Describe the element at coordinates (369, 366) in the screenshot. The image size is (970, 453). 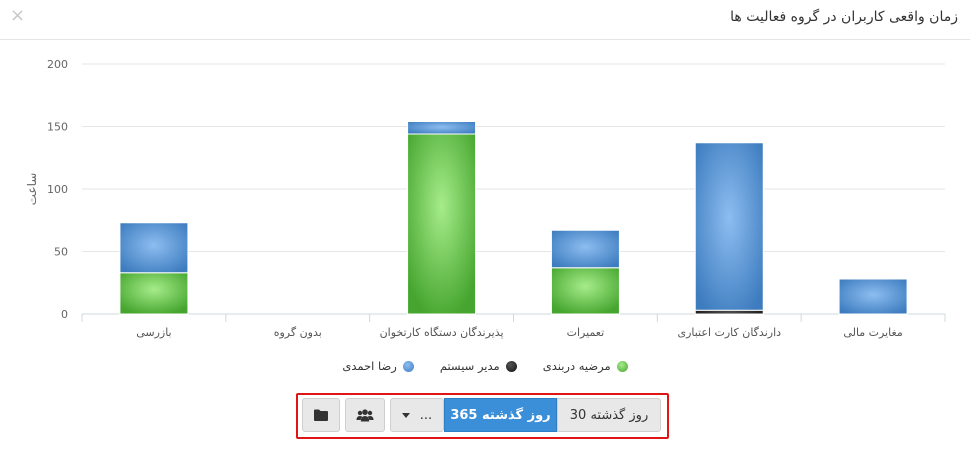
I see `legend-label: رضا احمدی` at that location.